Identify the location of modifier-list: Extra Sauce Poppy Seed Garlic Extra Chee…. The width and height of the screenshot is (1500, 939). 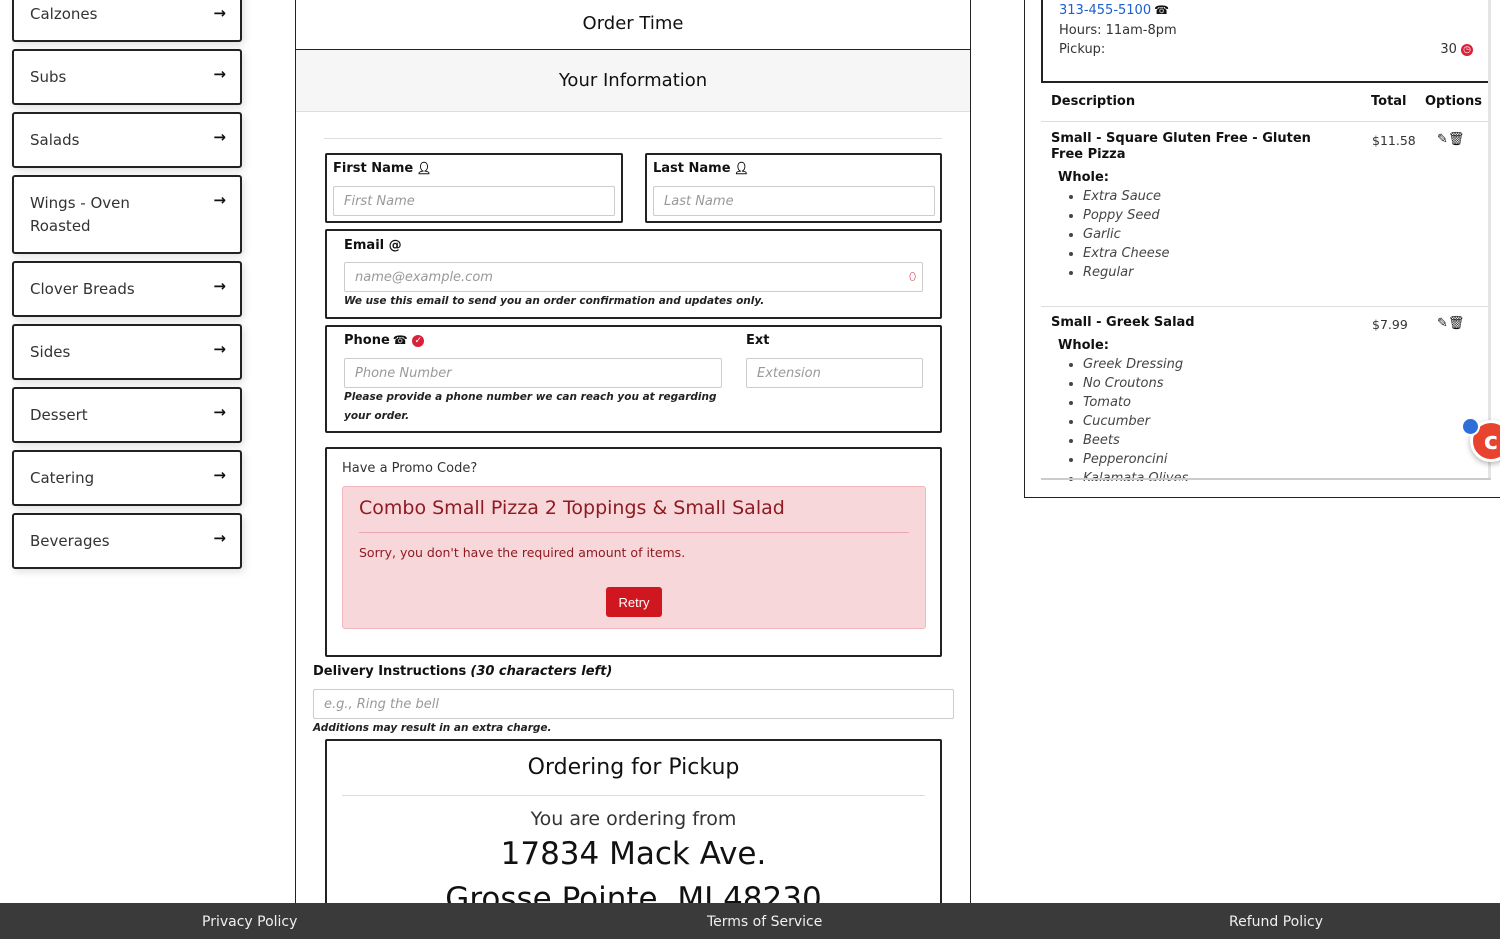
(1126, 234).